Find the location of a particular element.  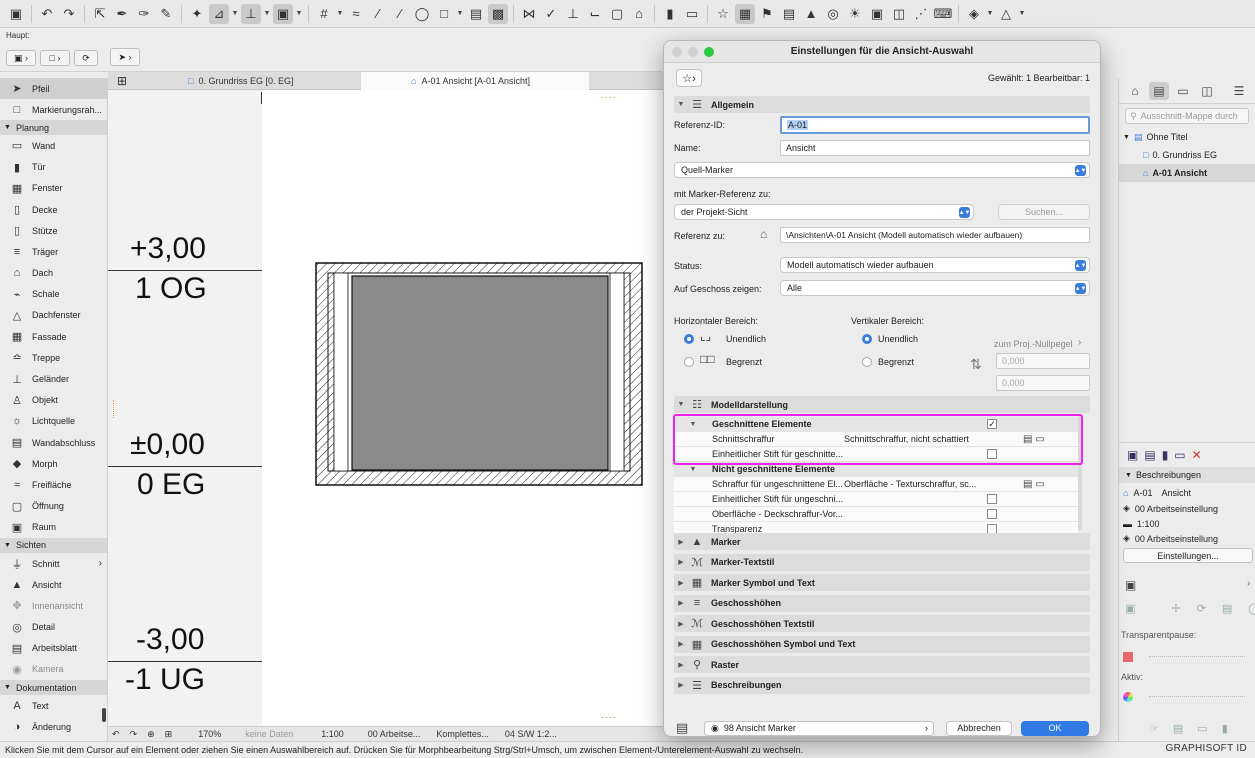

minimize-button is located at coordinates (693, 52).